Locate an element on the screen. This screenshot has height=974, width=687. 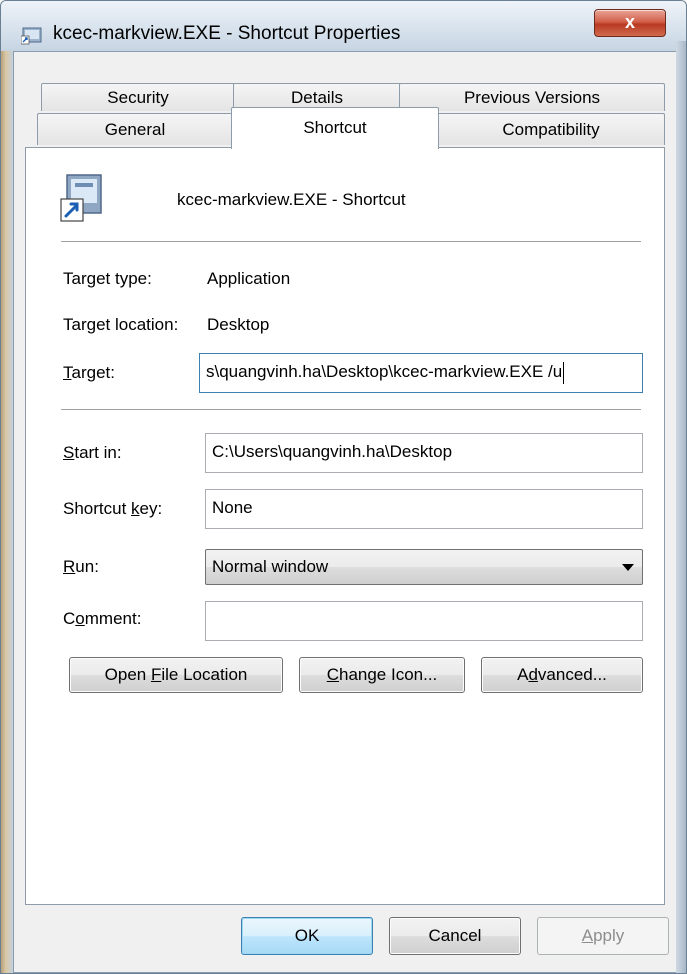
run-label: Run: is located at coordinates (81, 567).